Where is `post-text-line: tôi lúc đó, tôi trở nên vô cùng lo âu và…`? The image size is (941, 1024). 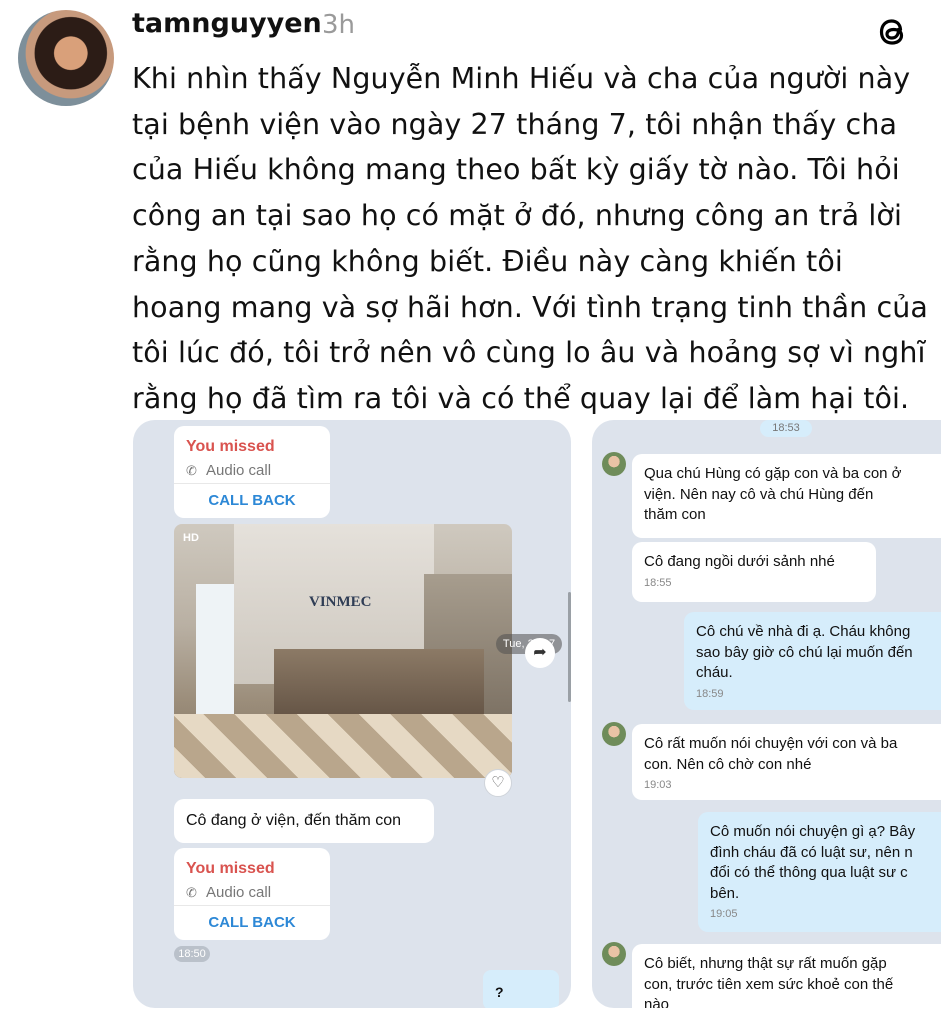
post-text-line: tôi lúc đó, tôi trở nên vô cùng lo âu và… is located at coordinates (529, 353).